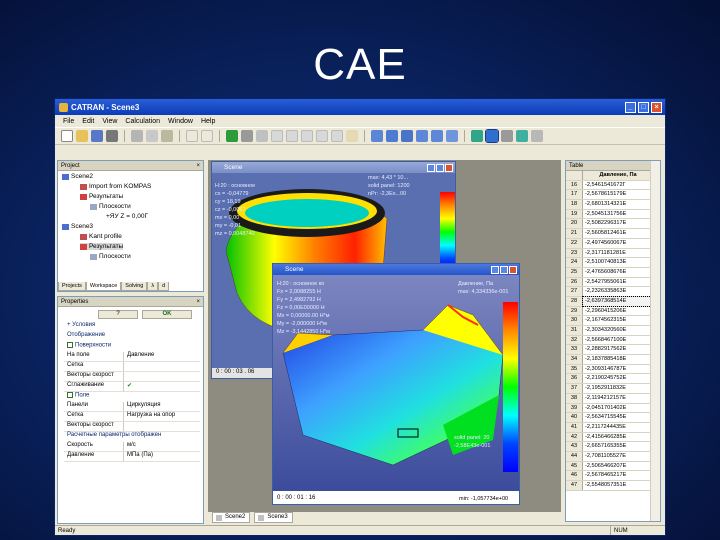 This screenshot has width=720, height=540. I want to click on rewind-icon, so click(307, 136).